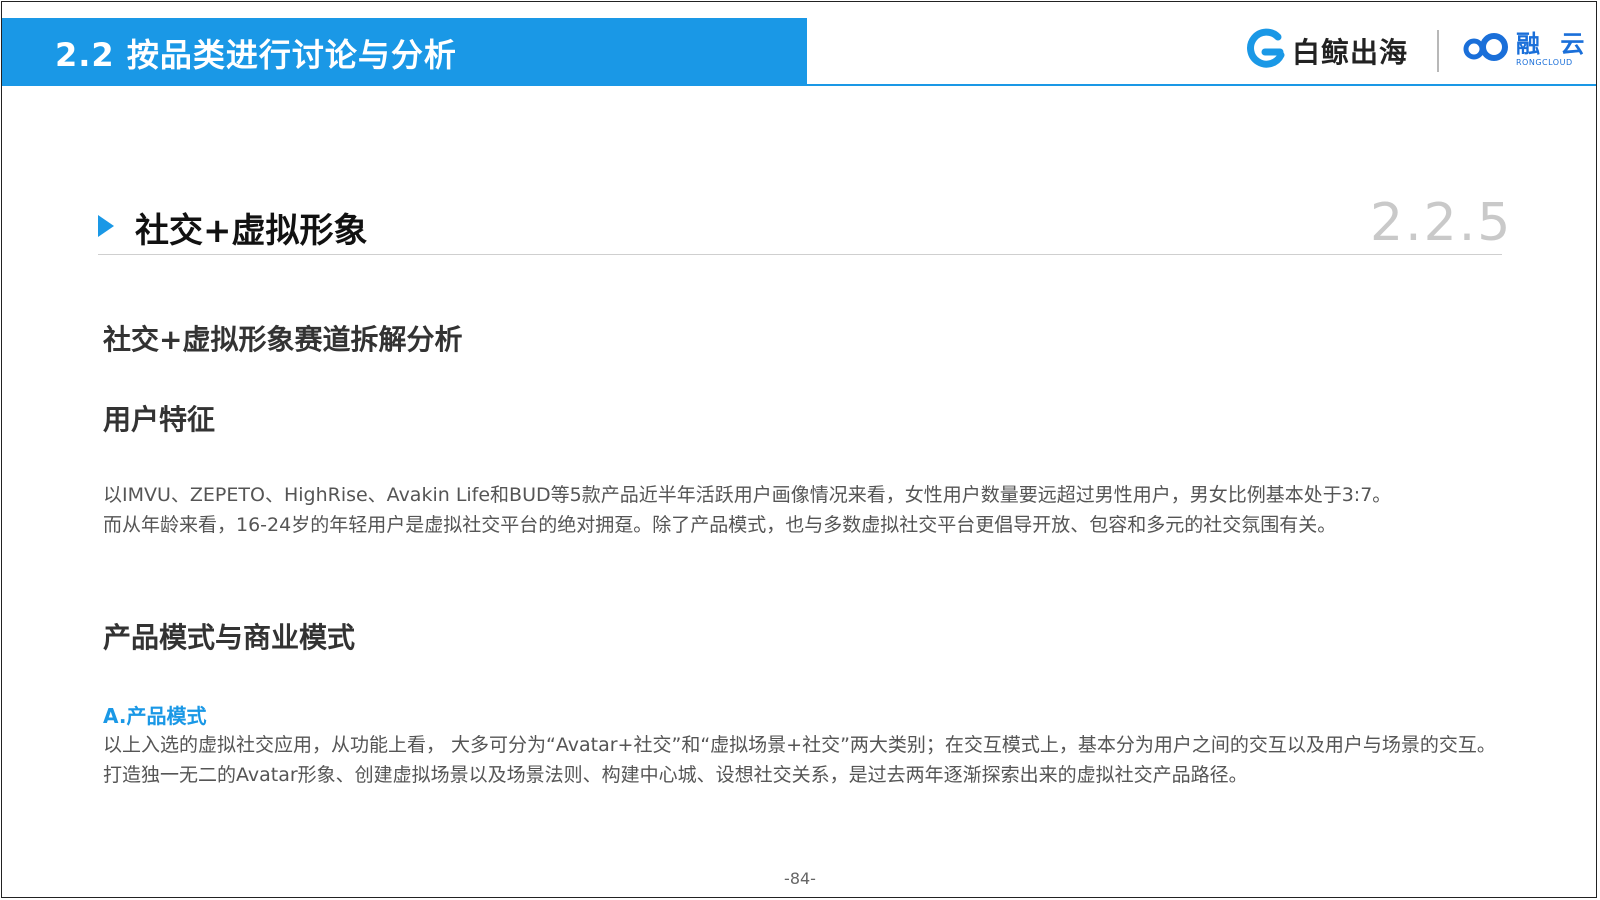 The height and width of the screenshot is (900, 1600). What do you see at coordinates (106, 228) in the screenshot?
I see `triangle-right-icon` at bounding box center [106, 228].